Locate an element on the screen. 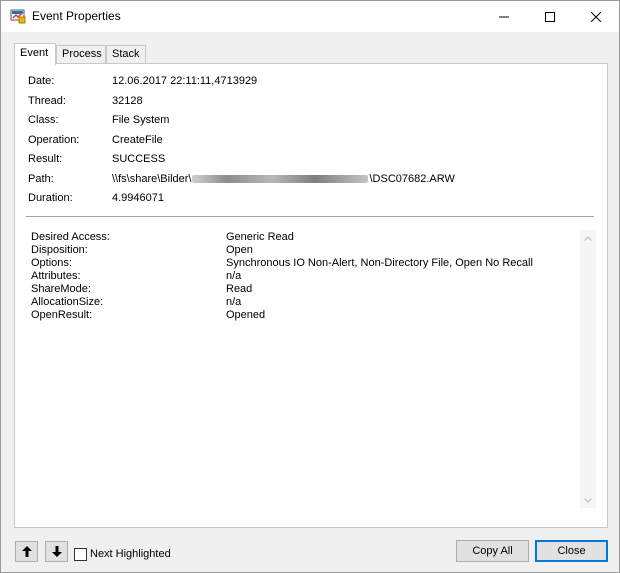 Image resolution: width=620 pixels, height=573 pixels. scroll-up-button is located at coordinates (588, 238).